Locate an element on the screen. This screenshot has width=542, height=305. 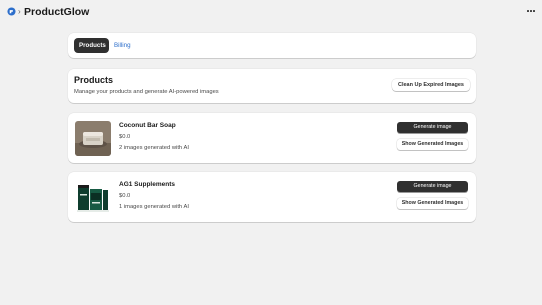
supplements-image-icon is located at coordinates (93, 197).